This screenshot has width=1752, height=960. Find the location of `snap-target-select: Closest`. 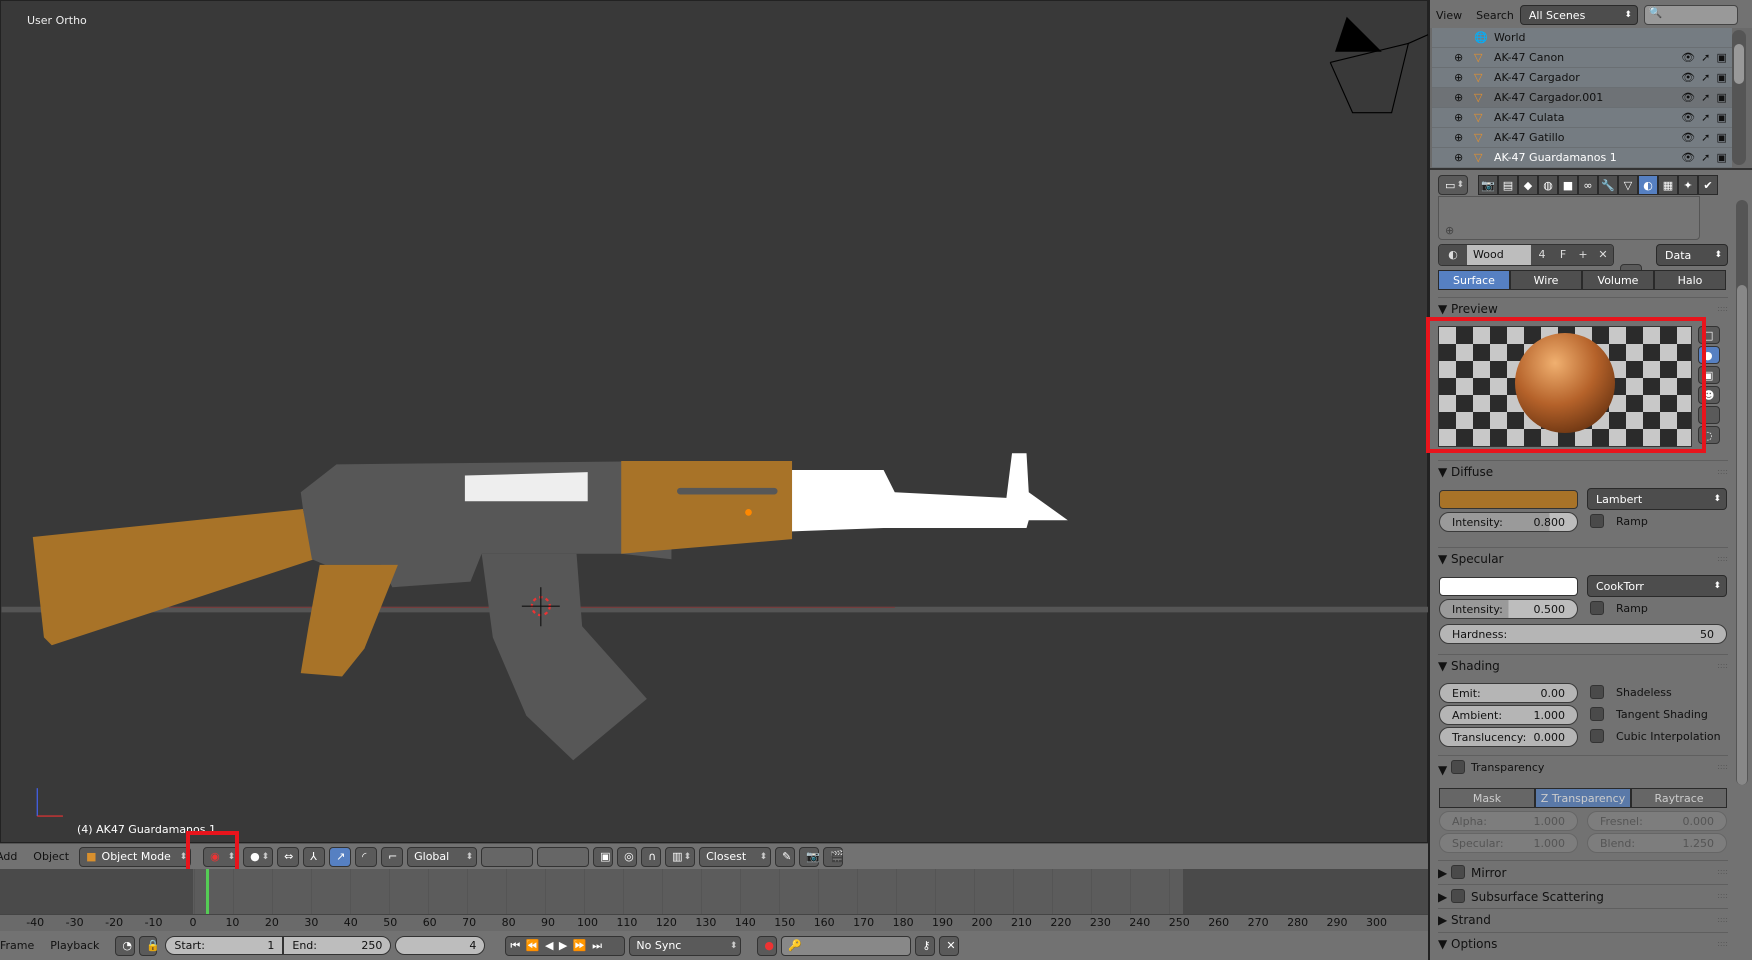

snap-target-select: Closest is located at coordinates (735, 856).